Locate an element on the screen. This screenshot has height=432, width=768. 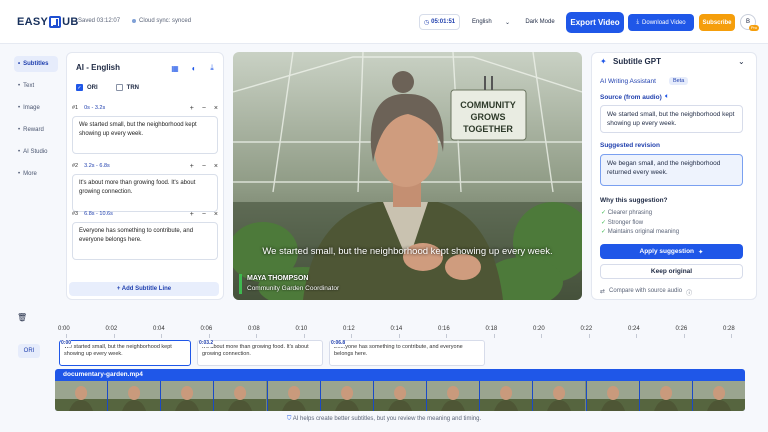
why-heading: Why this suggestion? is located at coordinates (634, 200).